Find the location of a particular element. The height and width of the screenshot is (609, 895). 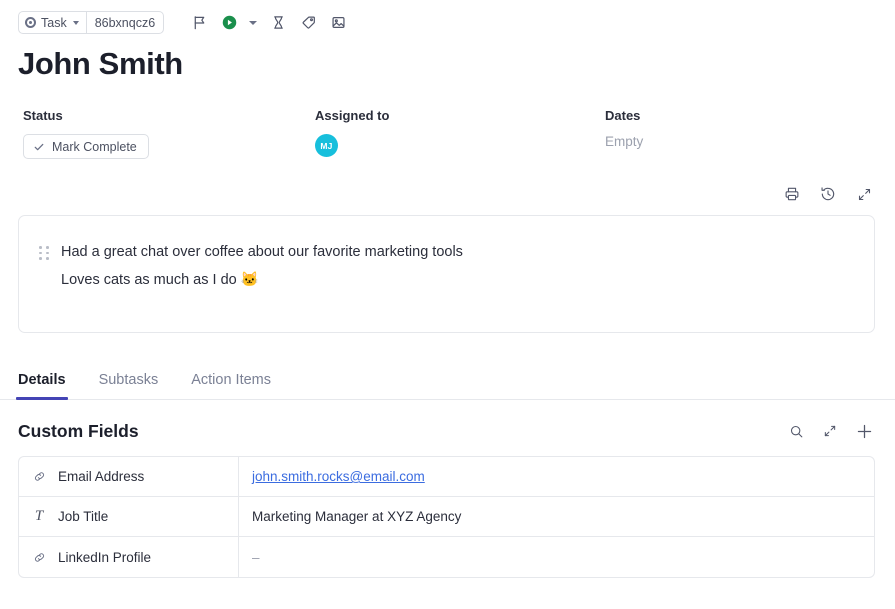

dates-column: Dates Empty is located at coordinates (735, 133).